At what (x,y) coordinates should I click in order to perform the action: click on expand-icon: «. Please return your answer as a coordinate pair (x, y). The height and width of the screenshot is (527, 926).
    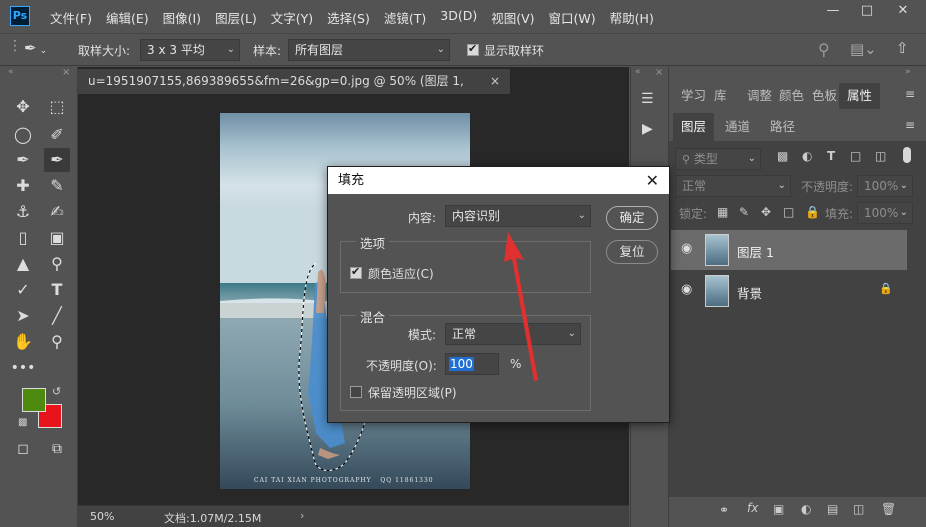
    Looking at the image, I should click on (638, 72).